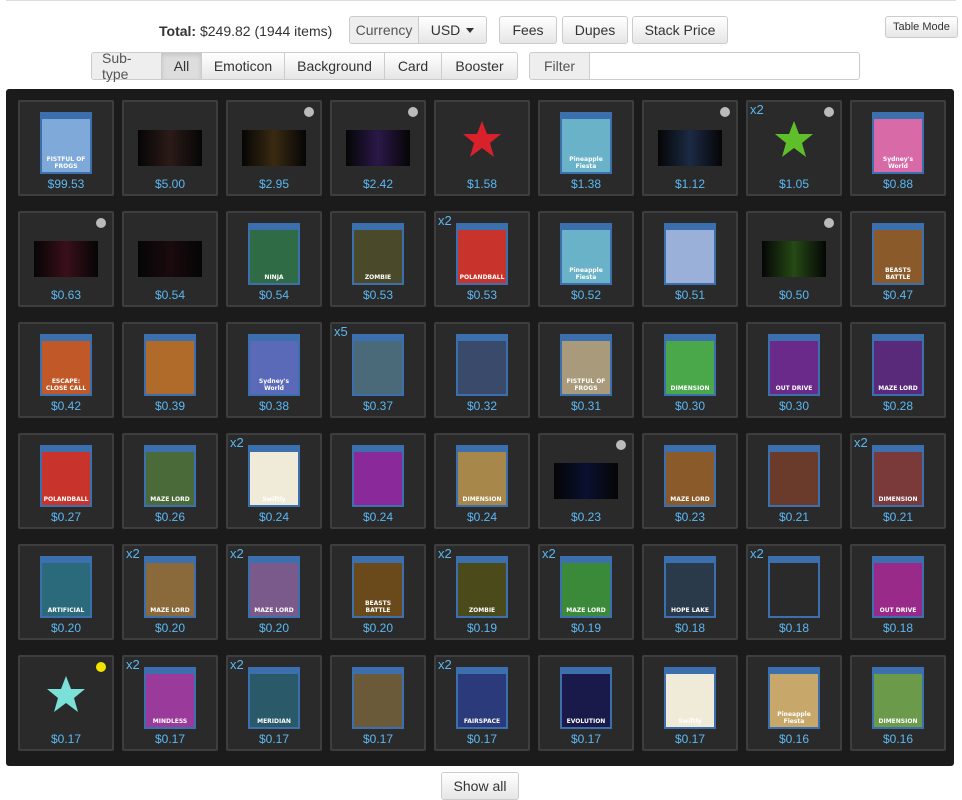 The width and height of the screenshot is (962, 800). I want to click on item-price: $0.30, so click(690, 406).